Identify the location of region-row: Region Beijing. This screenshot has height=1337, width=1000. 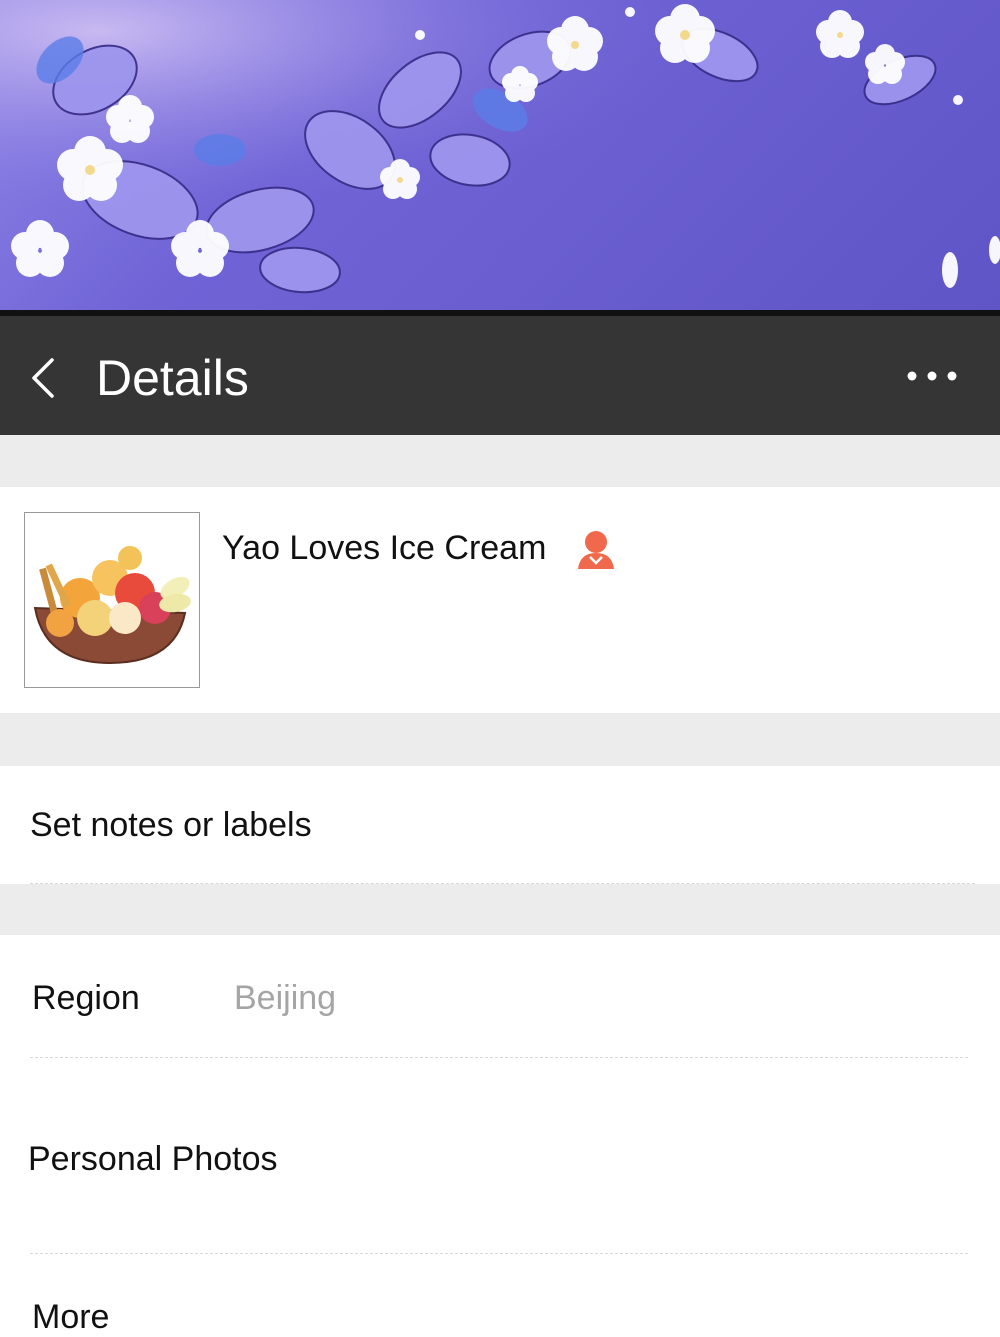
(500, 996).